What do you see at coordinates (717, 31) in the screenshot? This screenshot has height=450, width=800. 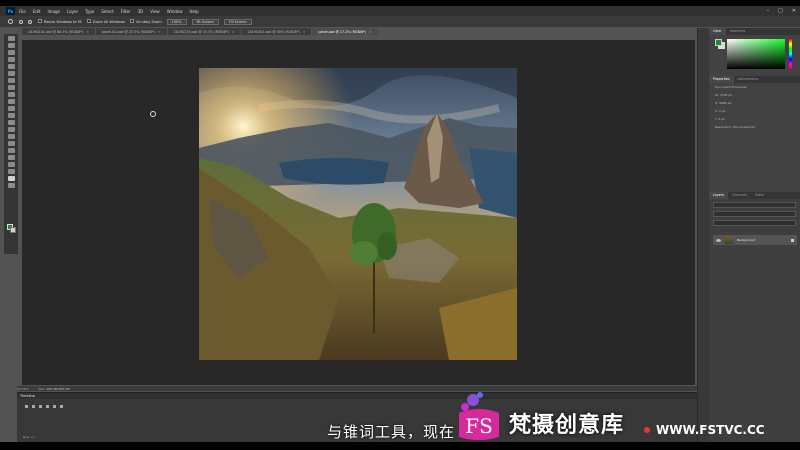 I see `tab-color: Color` at bounding box center [717, 31].